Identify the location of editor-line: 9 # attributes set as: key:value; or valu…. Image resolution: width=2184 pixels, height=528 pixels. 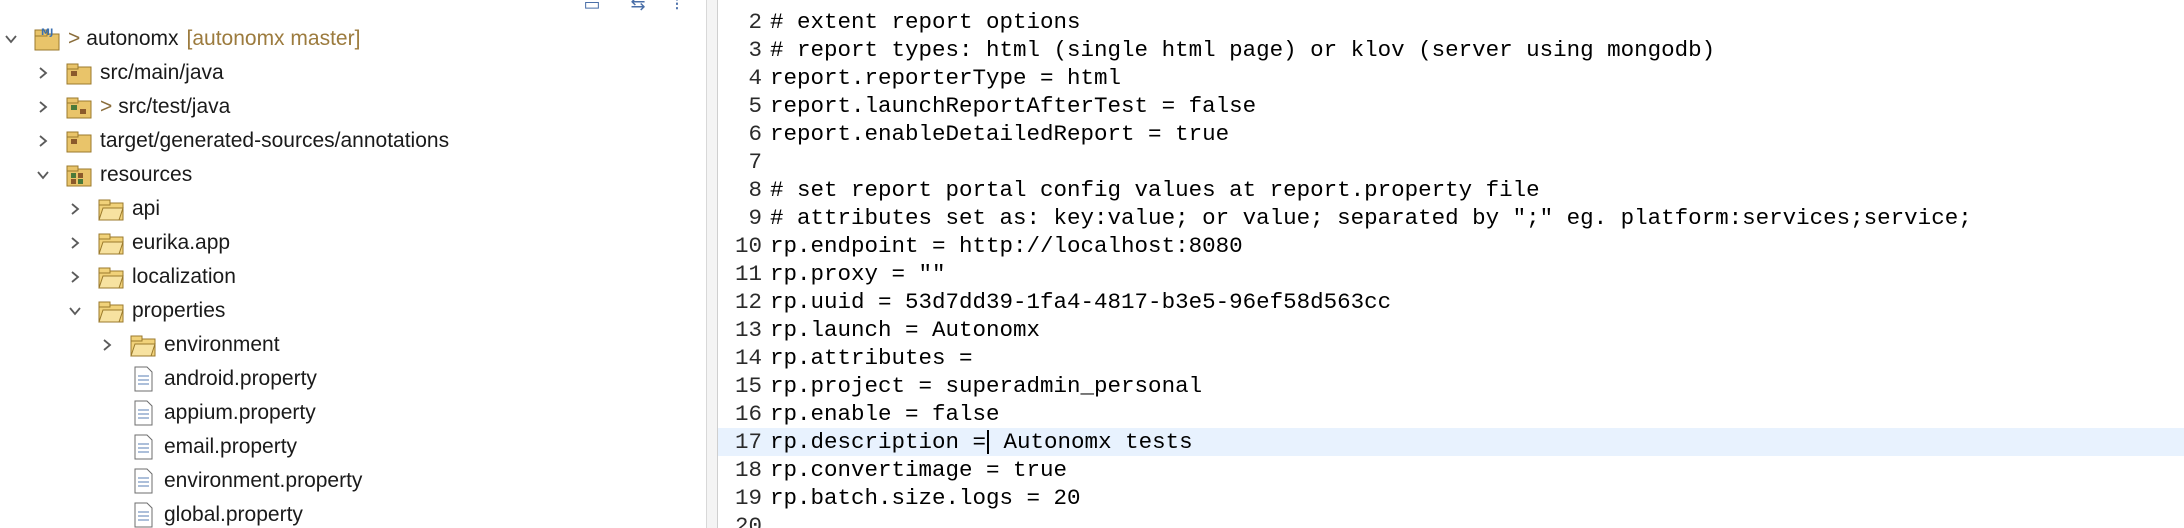
(1451, 218).